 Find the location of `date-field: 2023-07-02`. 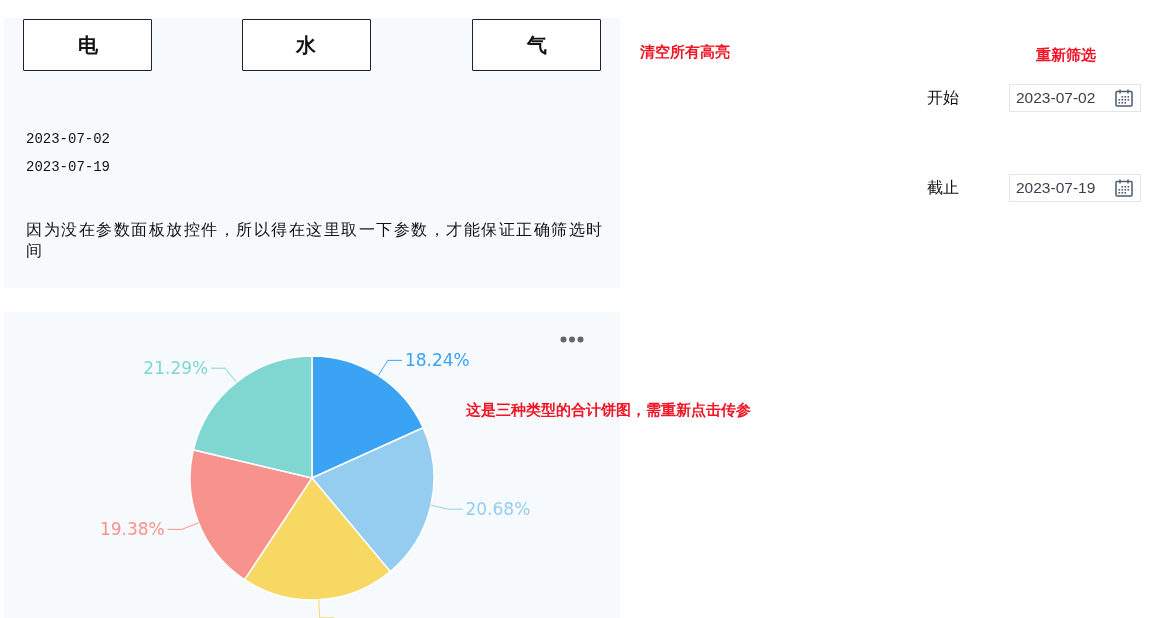

date-field: 2023-07-02 is located at coordinates (1075, 98).